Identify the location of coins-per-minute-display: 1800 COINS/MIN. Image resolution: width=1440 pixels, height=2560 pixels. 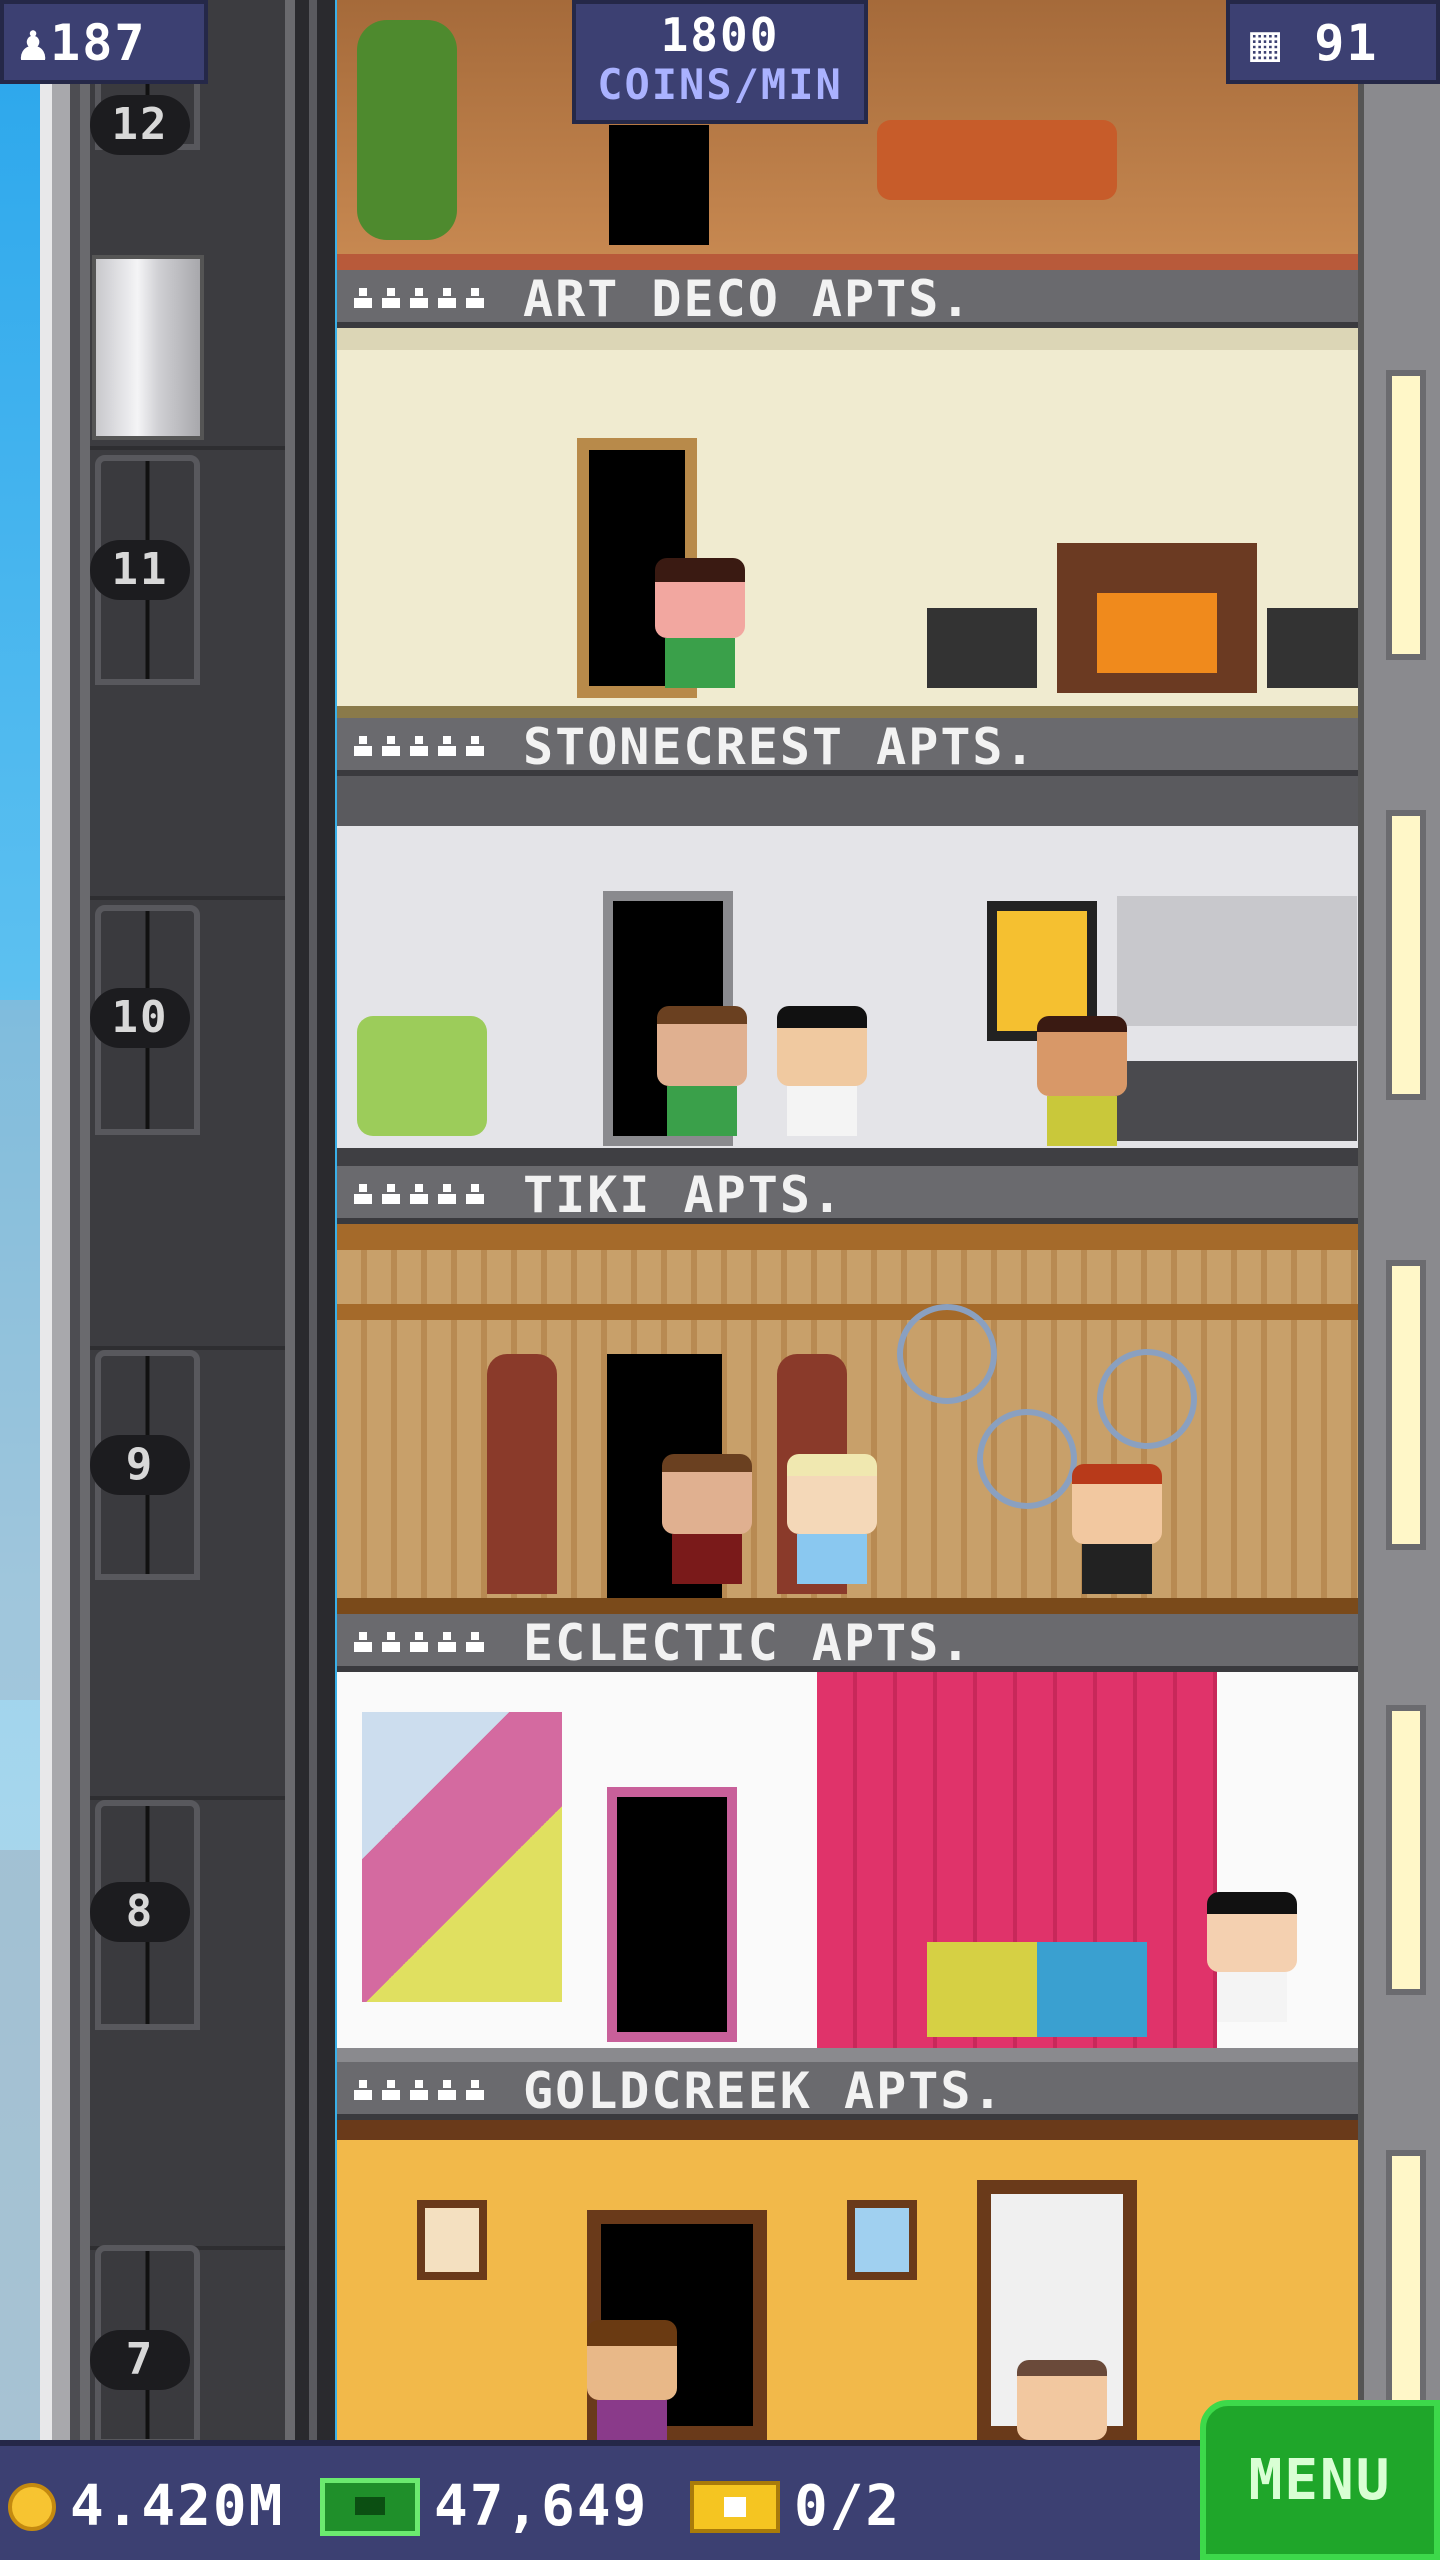
(720, 62).